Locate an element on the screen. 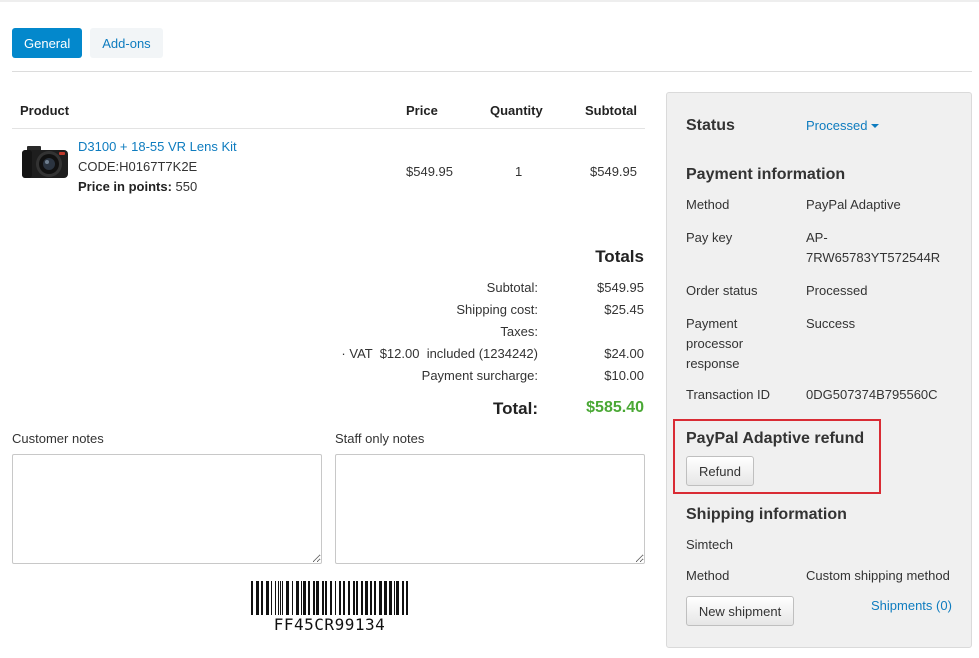 The width and height of the screenshot is (979, 658). order-status-label: Order status is located at coordinates (722, 290).